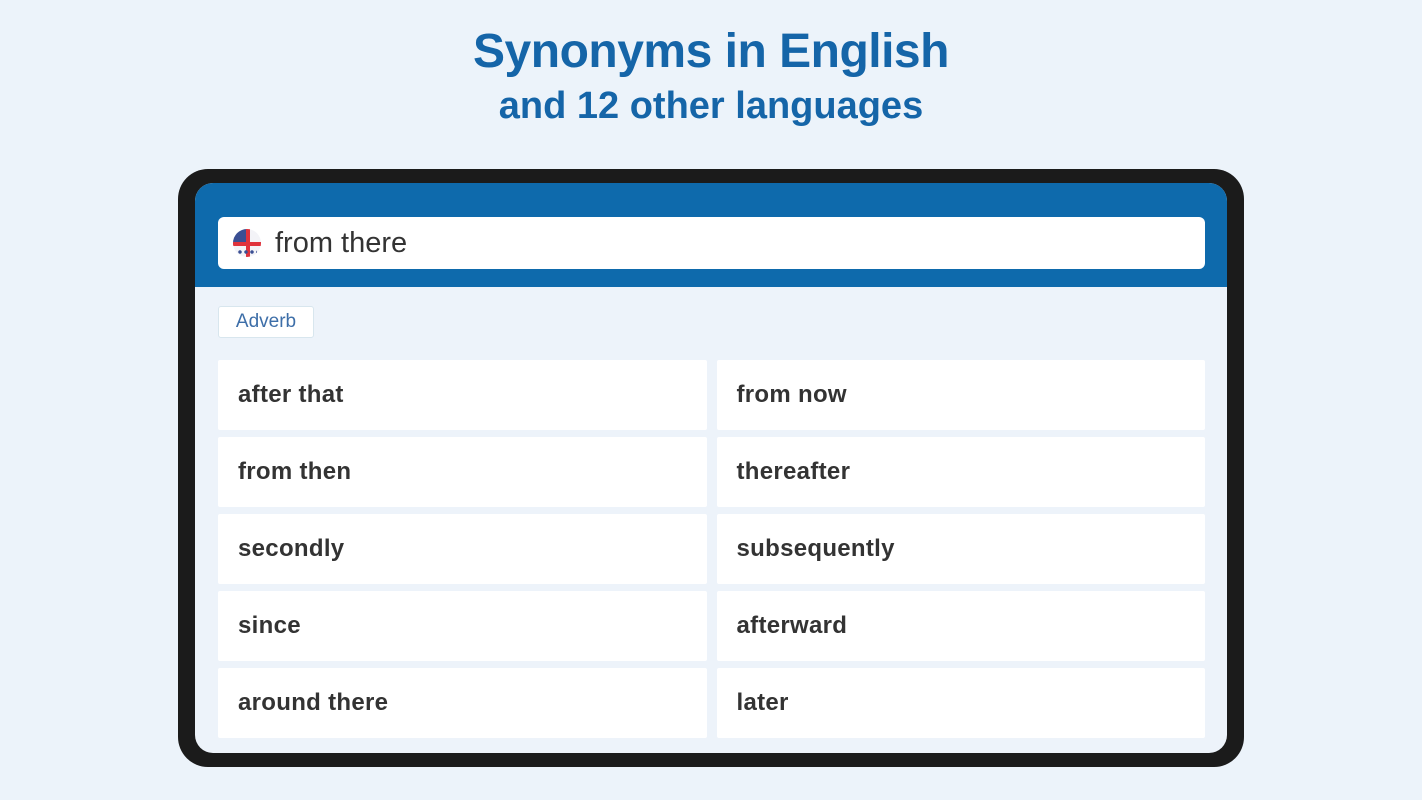 The height and width of the screenshot is (800, 1422). I want to click on synonym-item: subsequently, so click(960, 549).